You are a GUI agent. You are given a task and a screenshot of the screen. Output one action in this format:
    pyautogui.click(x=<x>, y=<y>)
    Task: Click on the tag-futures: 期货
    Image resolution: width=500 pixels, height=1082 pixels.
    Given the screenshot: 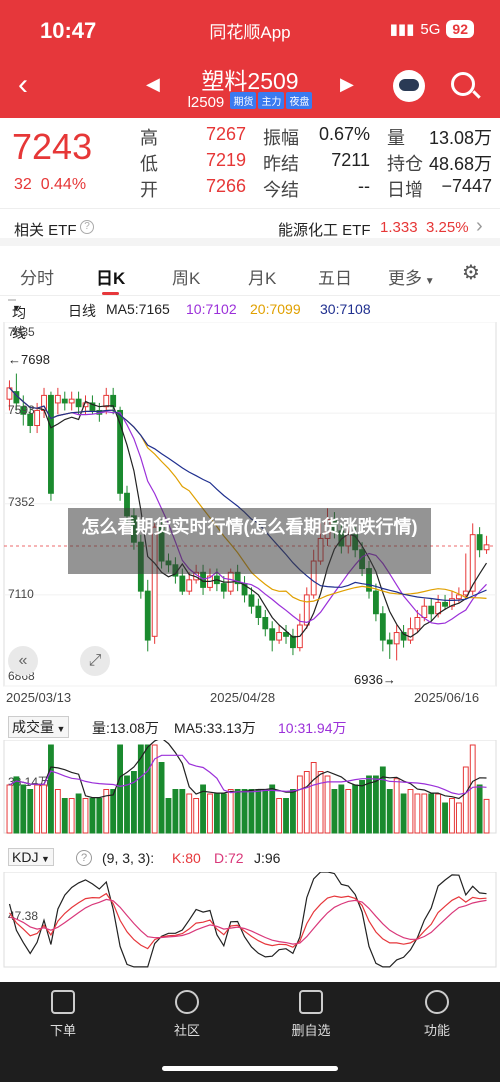 What is the action you would take?
    pyautogui.click(x=243, y=100)
    